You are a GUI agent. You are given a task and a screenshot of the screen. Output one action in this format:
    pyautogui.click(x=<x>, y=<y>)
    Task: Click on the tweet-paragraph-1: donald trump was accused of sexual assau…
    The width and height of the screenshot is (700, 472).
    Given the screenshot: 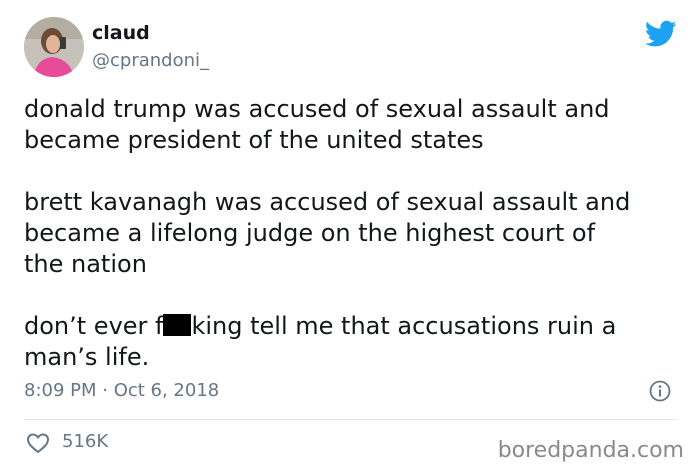 What is the action you would take?
    pyautogui.click(x=317, y=124)
    